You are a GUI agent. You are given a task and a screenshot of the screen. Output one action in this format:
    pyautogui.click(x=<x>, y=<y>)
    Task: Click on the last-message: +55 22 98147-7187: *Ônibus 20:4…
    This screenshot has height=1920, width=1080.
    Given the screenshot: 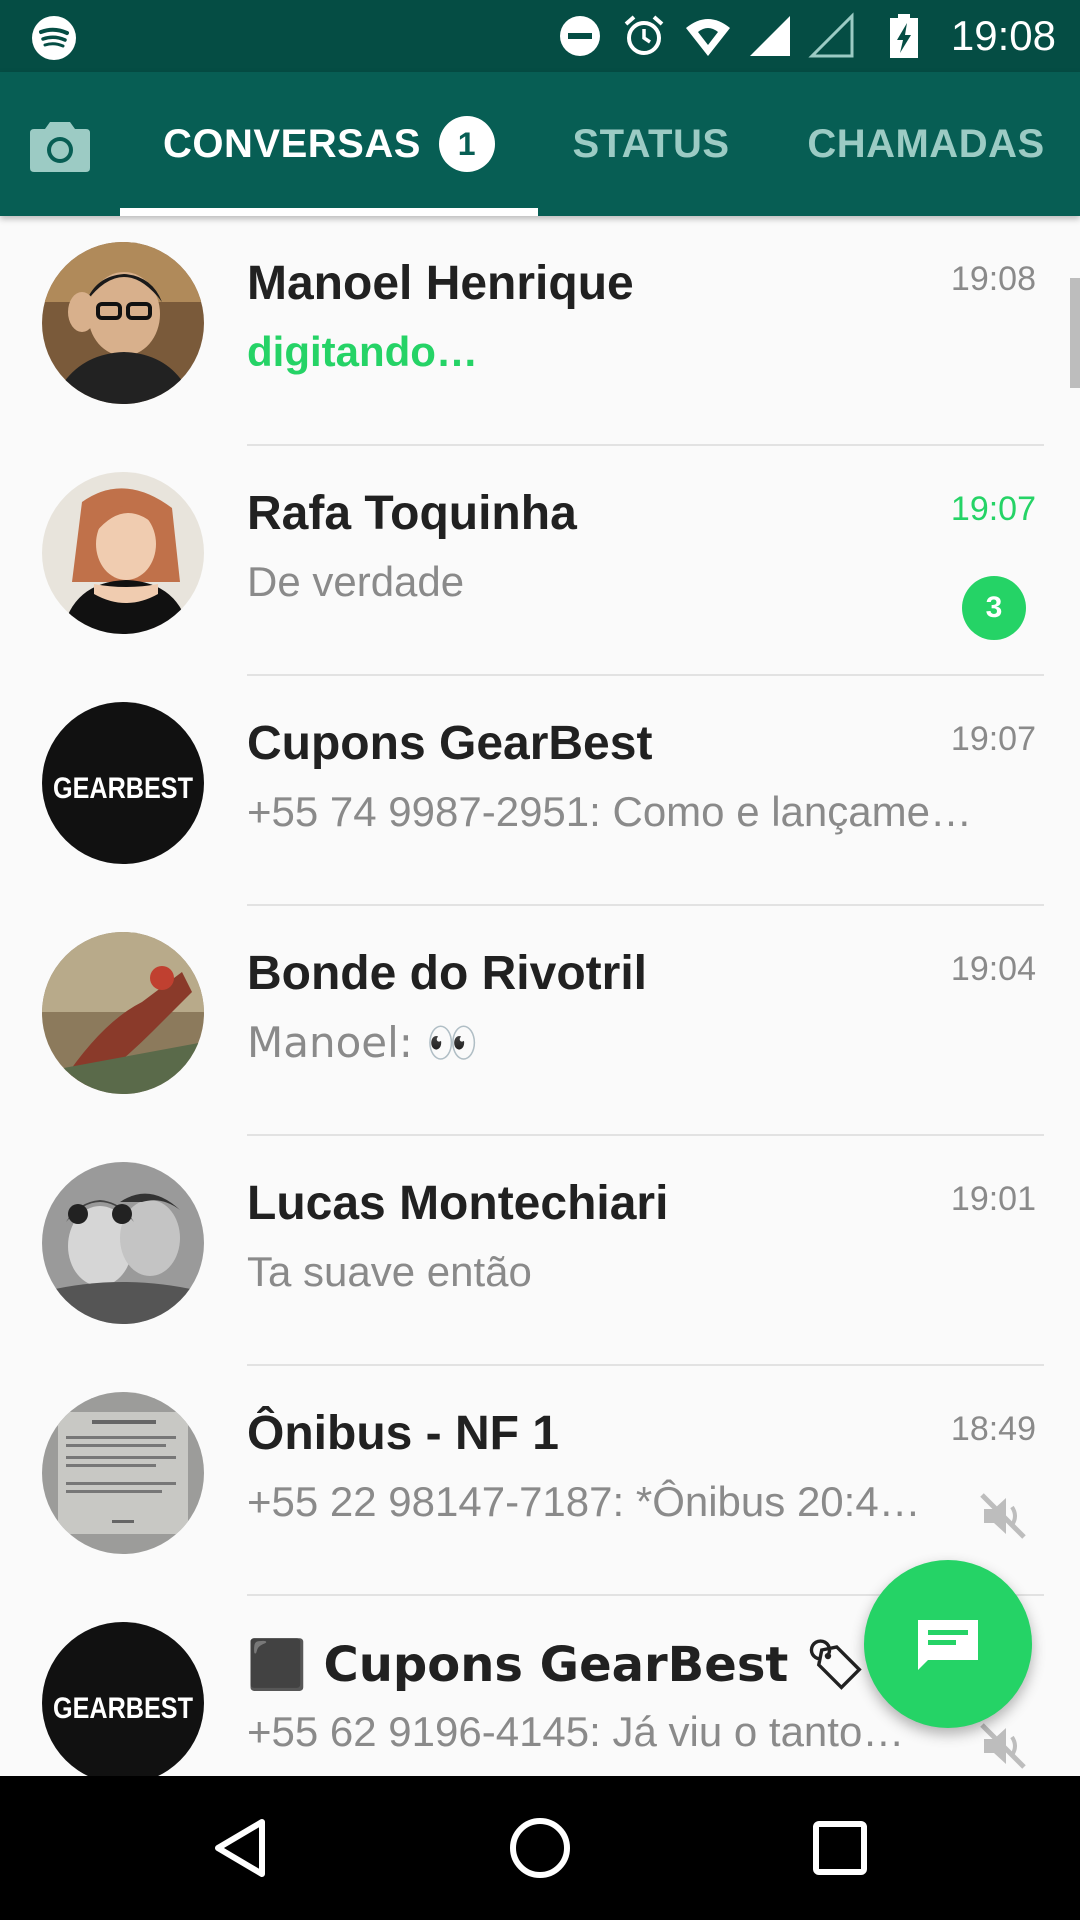 What is the action you would take?
    pyautogui.click(x=584, y=1501)
    